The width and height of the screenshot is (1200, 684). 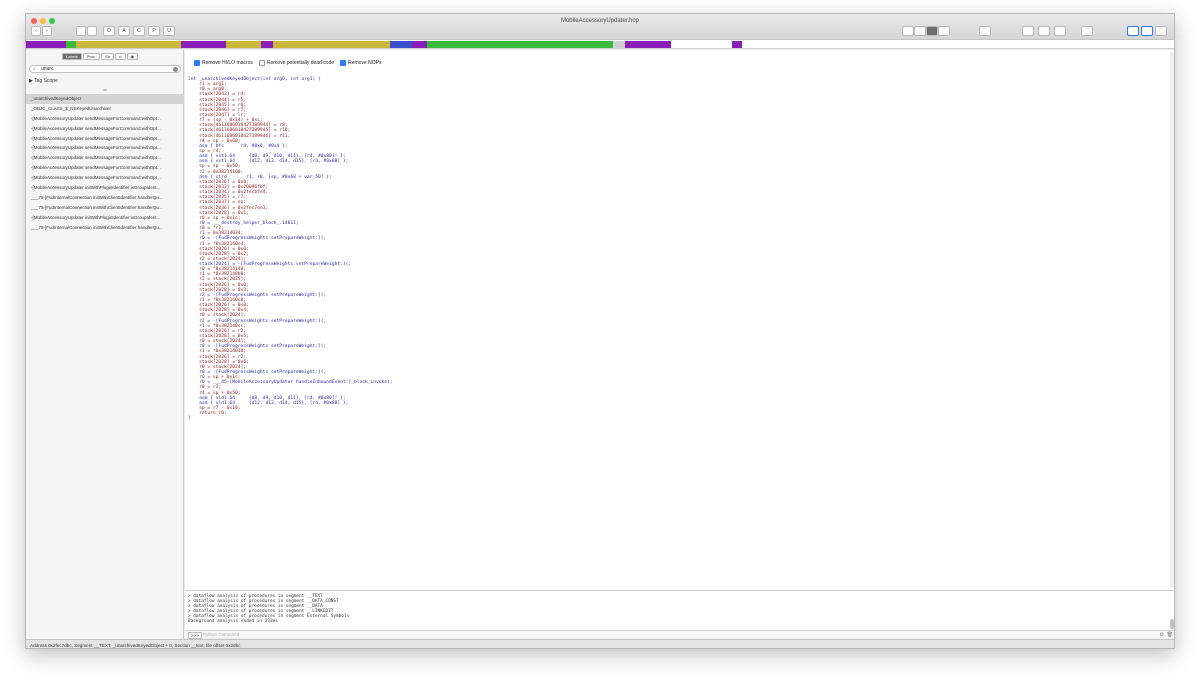 I want to click on sidebar-tabs: Labels Proc. Str n ◉, so click(x=100, y=56).